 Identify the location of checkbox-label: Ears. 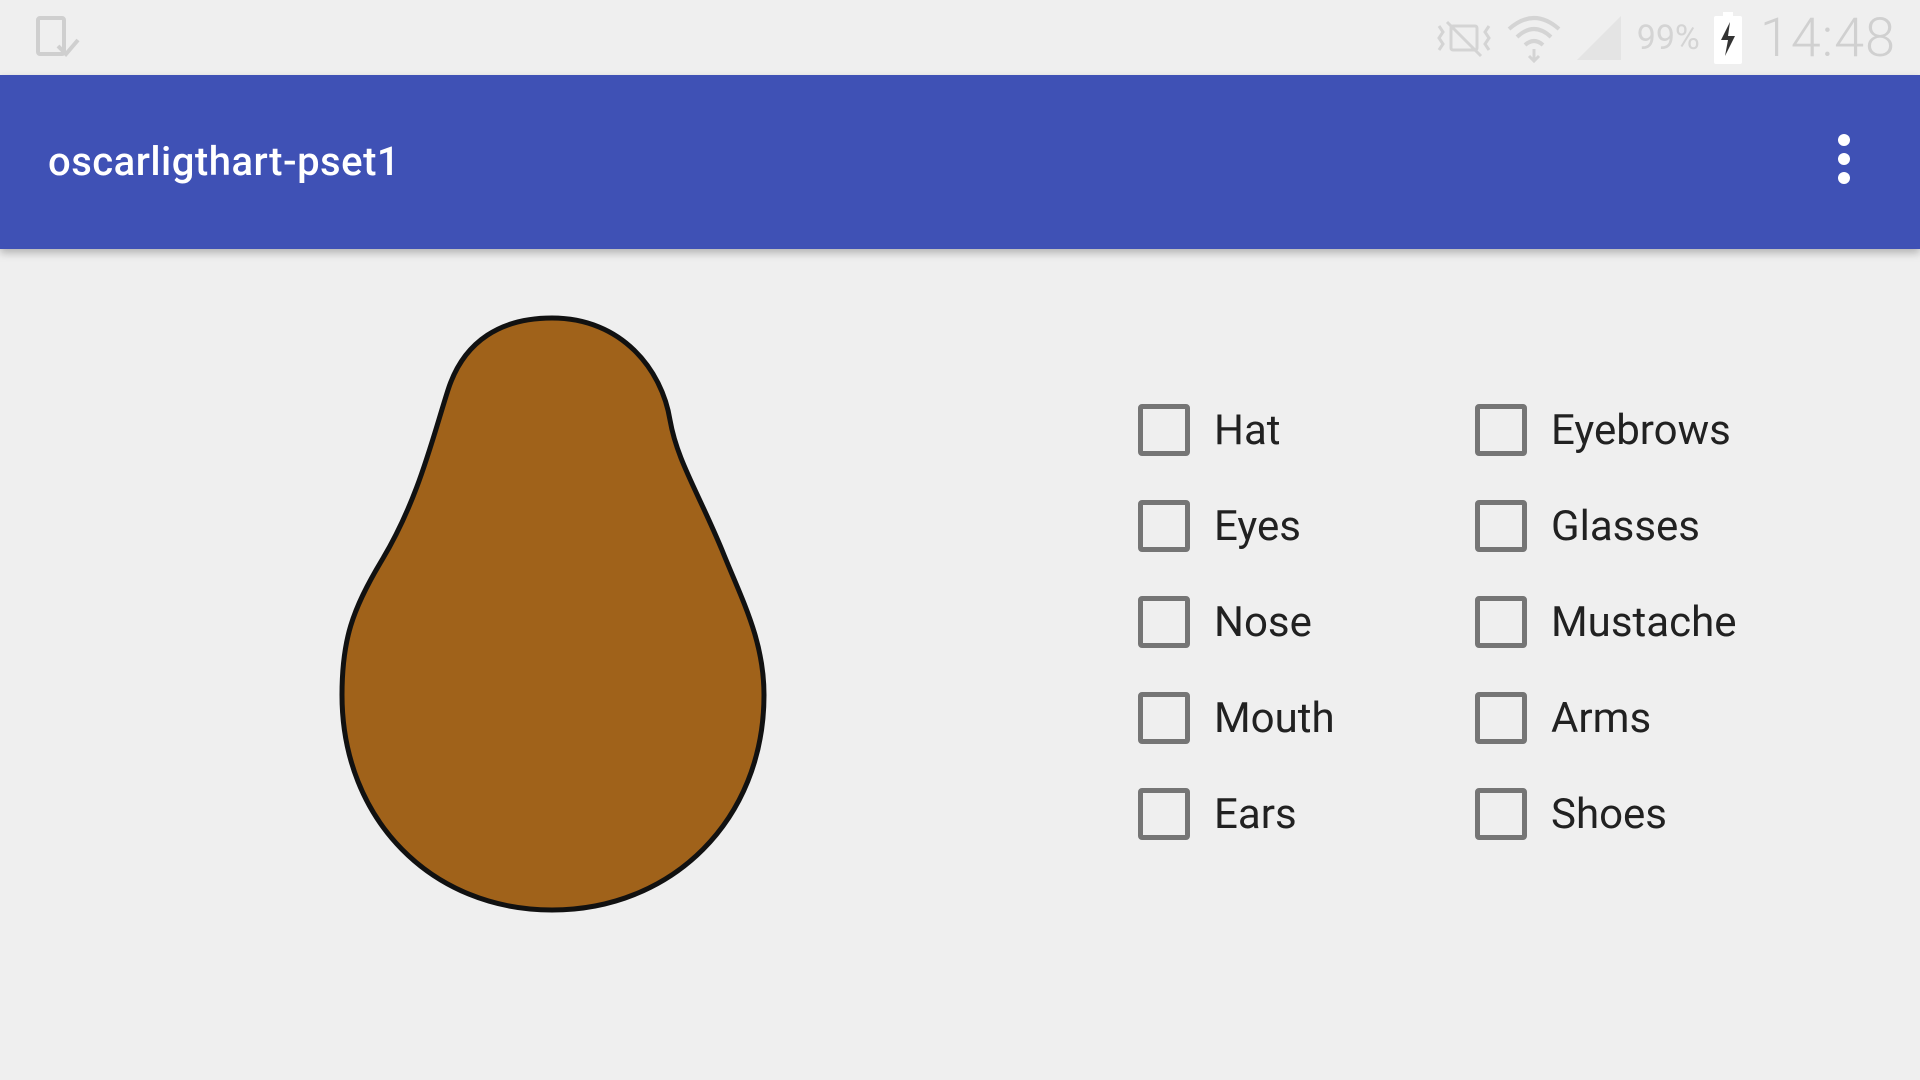
(1255, 814).